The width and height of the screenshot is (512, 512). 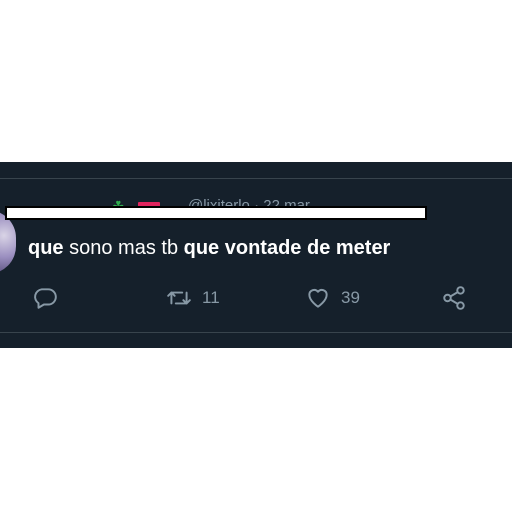 What do you see at coordinates (123, 248) in the screenshot?
I see `tweet-text-part: sono mas tb` at bounding box center [123, 248].